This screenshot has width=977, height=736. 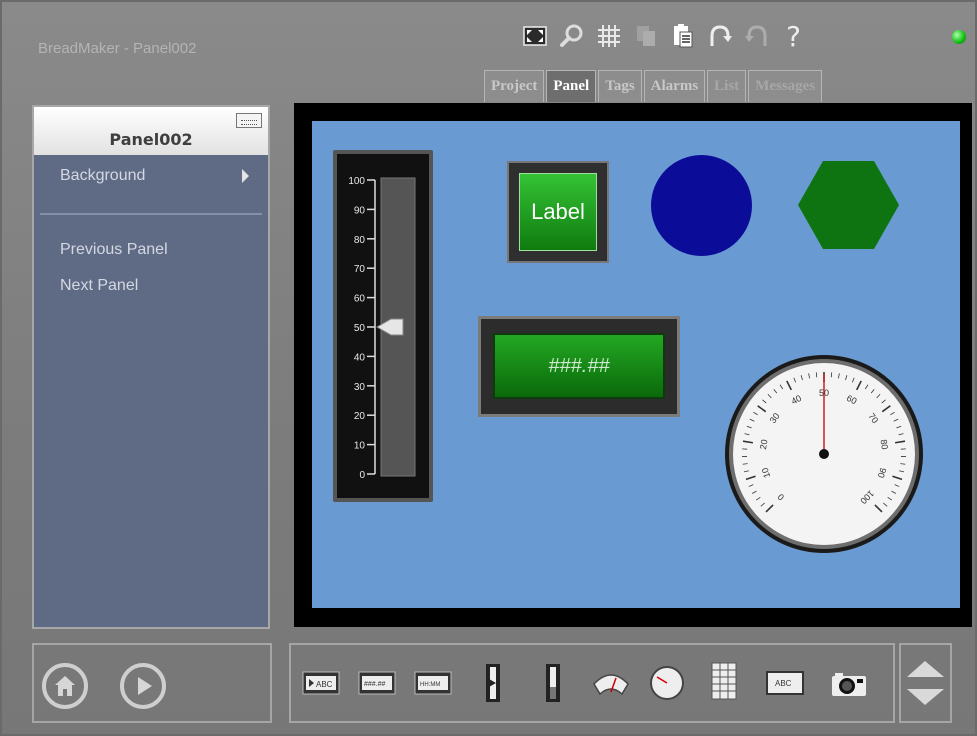 What do you see at coordinates (430, 685) in the screenshot?
I see `palette-time-text: HH:MM` at bounding box center [430, 685].